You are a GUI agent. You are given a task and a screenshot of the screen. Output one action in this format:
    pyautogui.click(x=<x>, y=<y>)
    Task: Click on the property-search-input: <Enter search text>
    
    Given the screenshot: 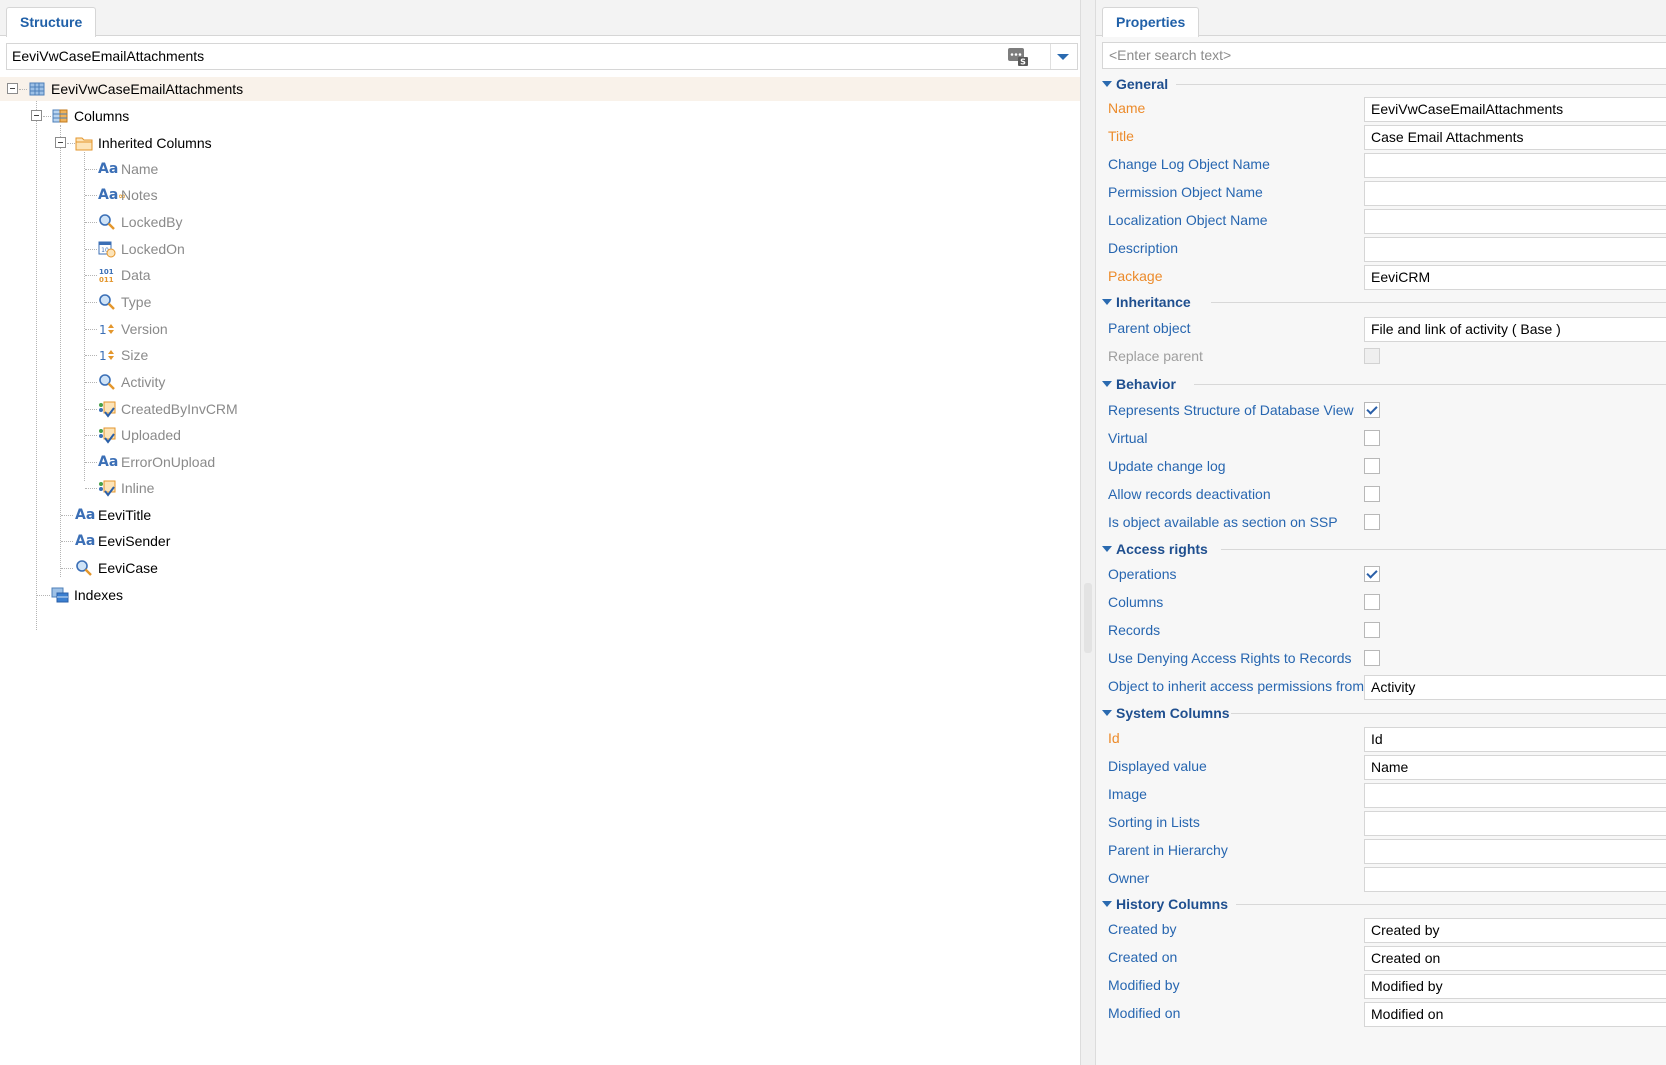 What is the action you would take?
    pyautogui.click(x=1384, y=55)
    